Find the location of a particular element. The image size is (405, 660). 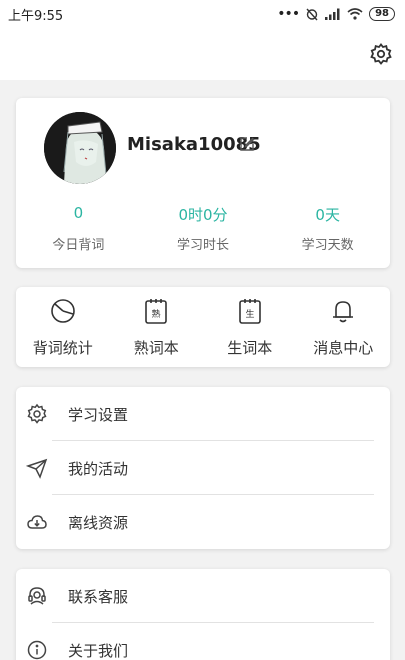

shortcut-label: 背词统计 is located at coordinates (62, 348).